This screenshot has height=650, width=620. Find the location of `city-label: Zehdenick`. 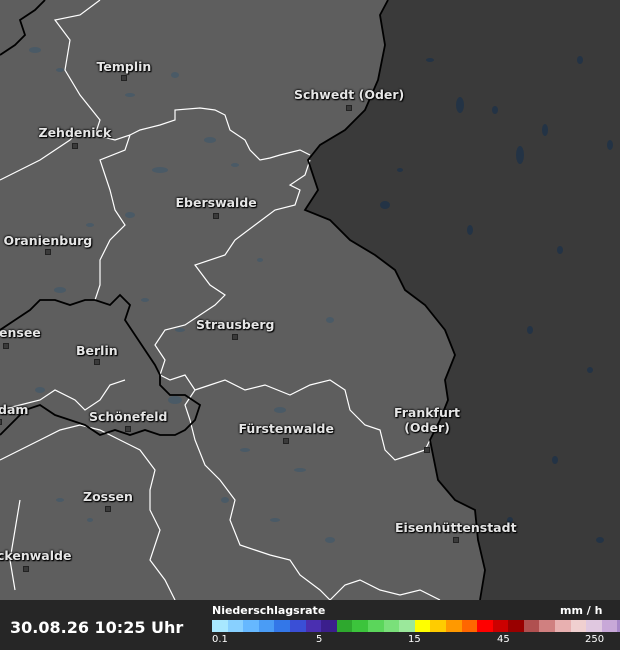

city-label: Zehdenick is located at coordinates (75, 132).